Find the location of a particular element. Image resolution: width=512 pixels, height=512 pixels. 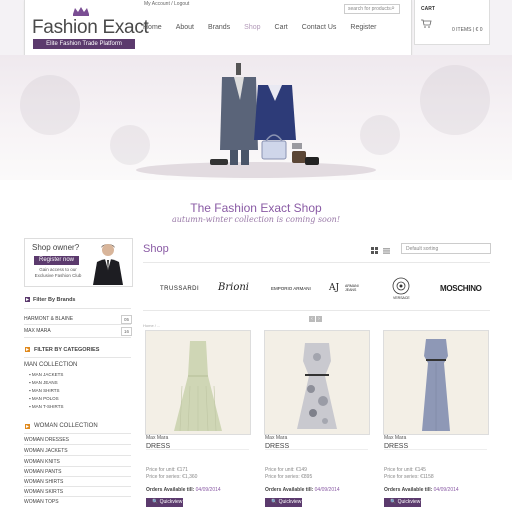

crown-icon is located at coordinates (81, 11).